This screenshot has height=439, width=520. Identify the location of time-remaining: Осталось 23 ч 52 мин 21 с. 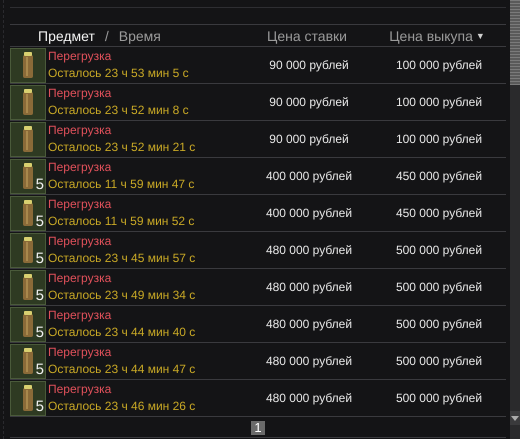
(122, 147).